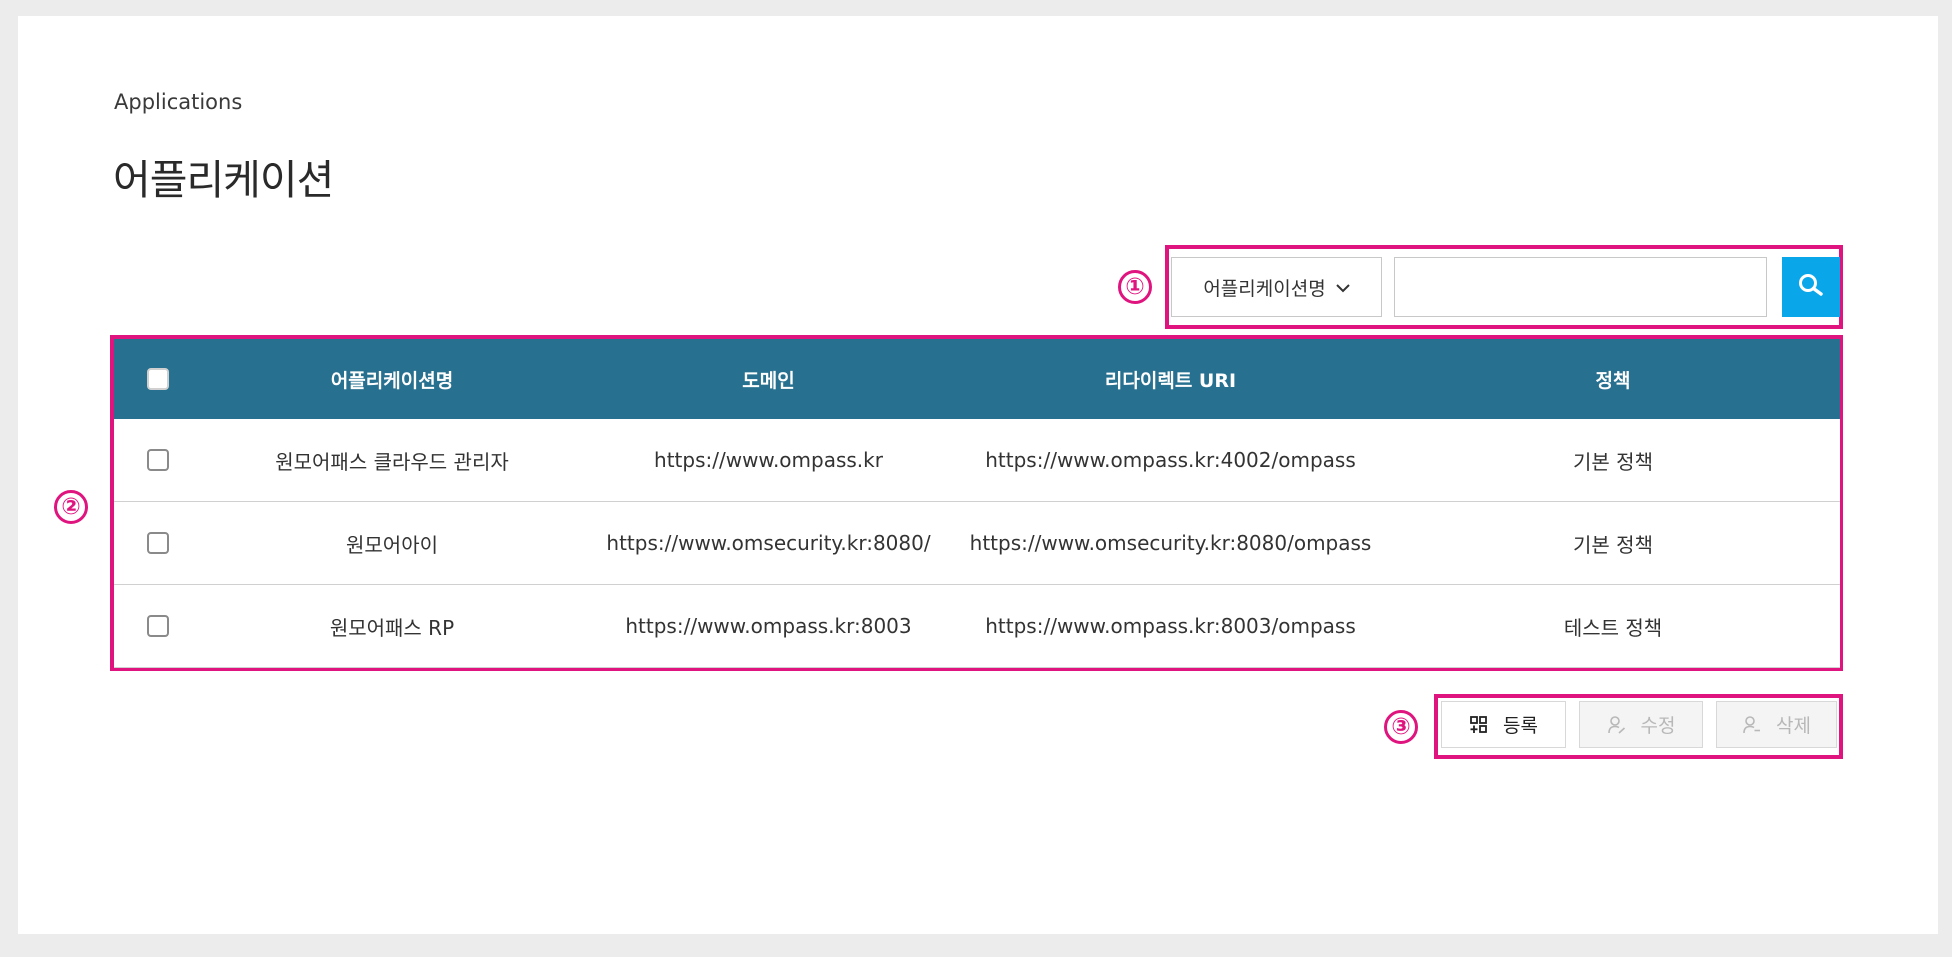 This screenshot has width=1952, height=957. What do you see at coordinates (1342, 287) in the screenshot?
I see `chevron-down-icon` at bounding box center [1342, 287].